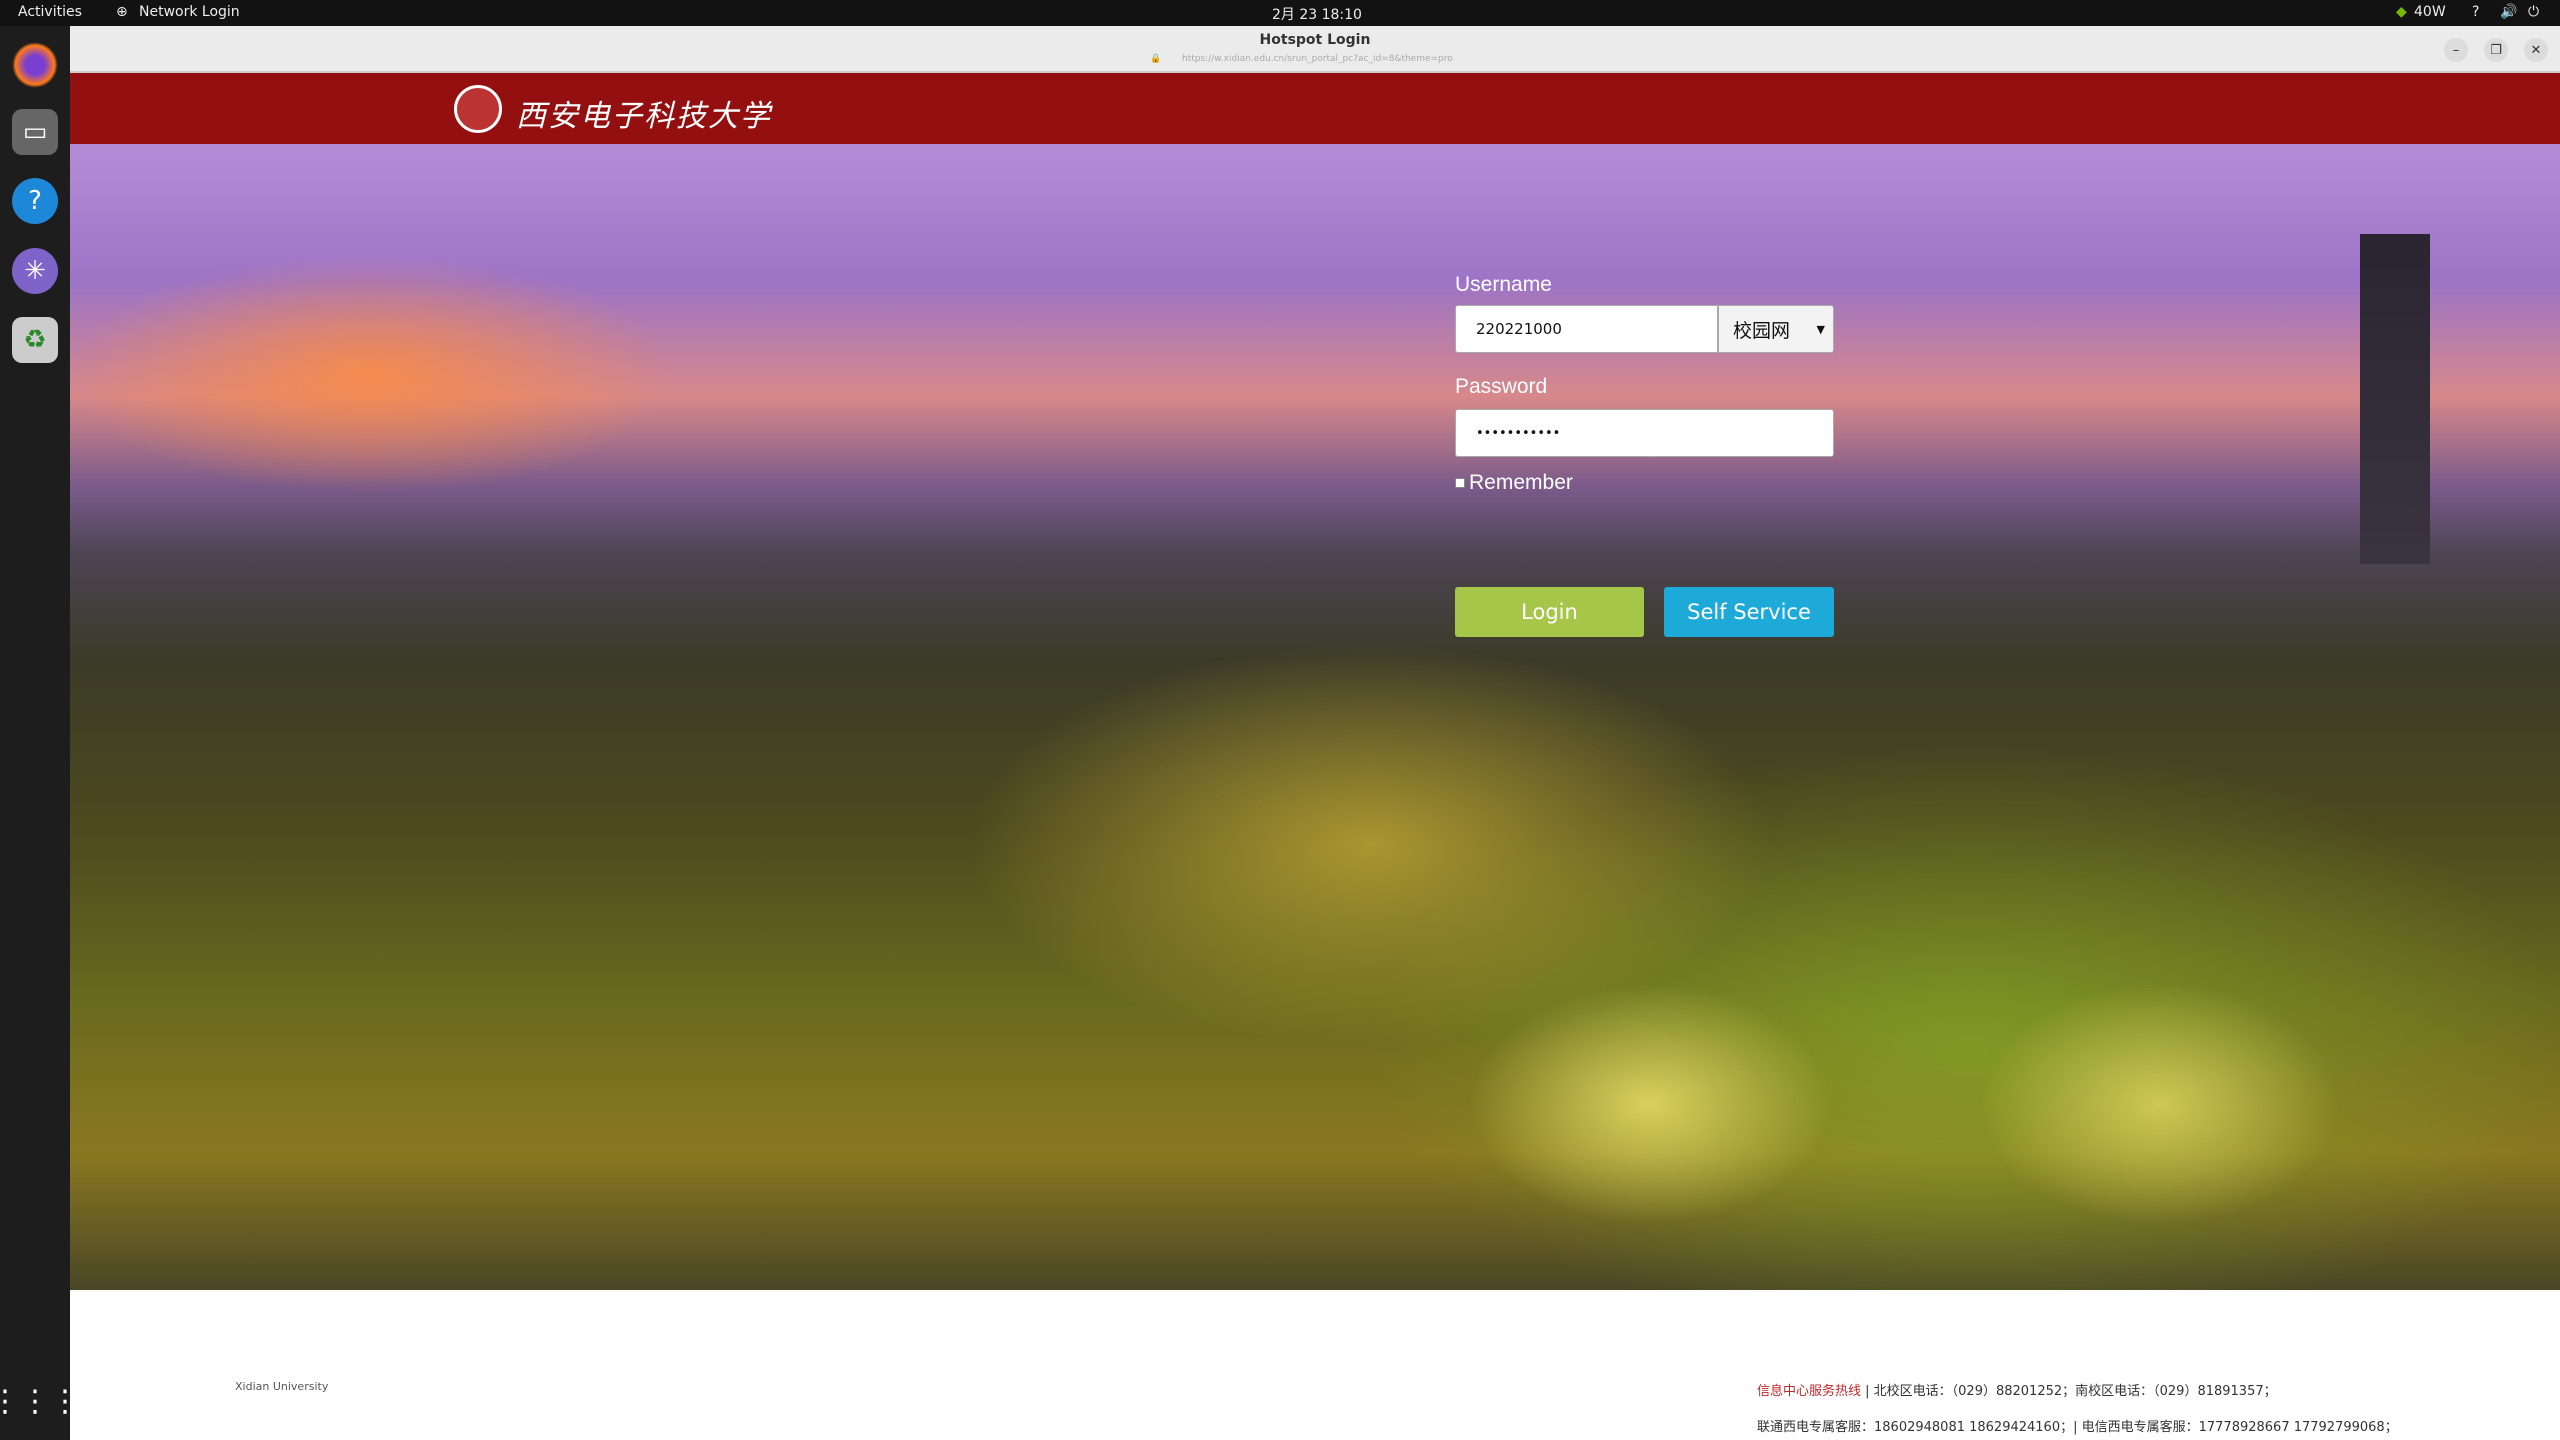 The height and width of the screenshot is (1440, 2560). Describe the element at coordinates (2508, 12) in the screenshot. I see `volume-icon: 🔊` at that location.